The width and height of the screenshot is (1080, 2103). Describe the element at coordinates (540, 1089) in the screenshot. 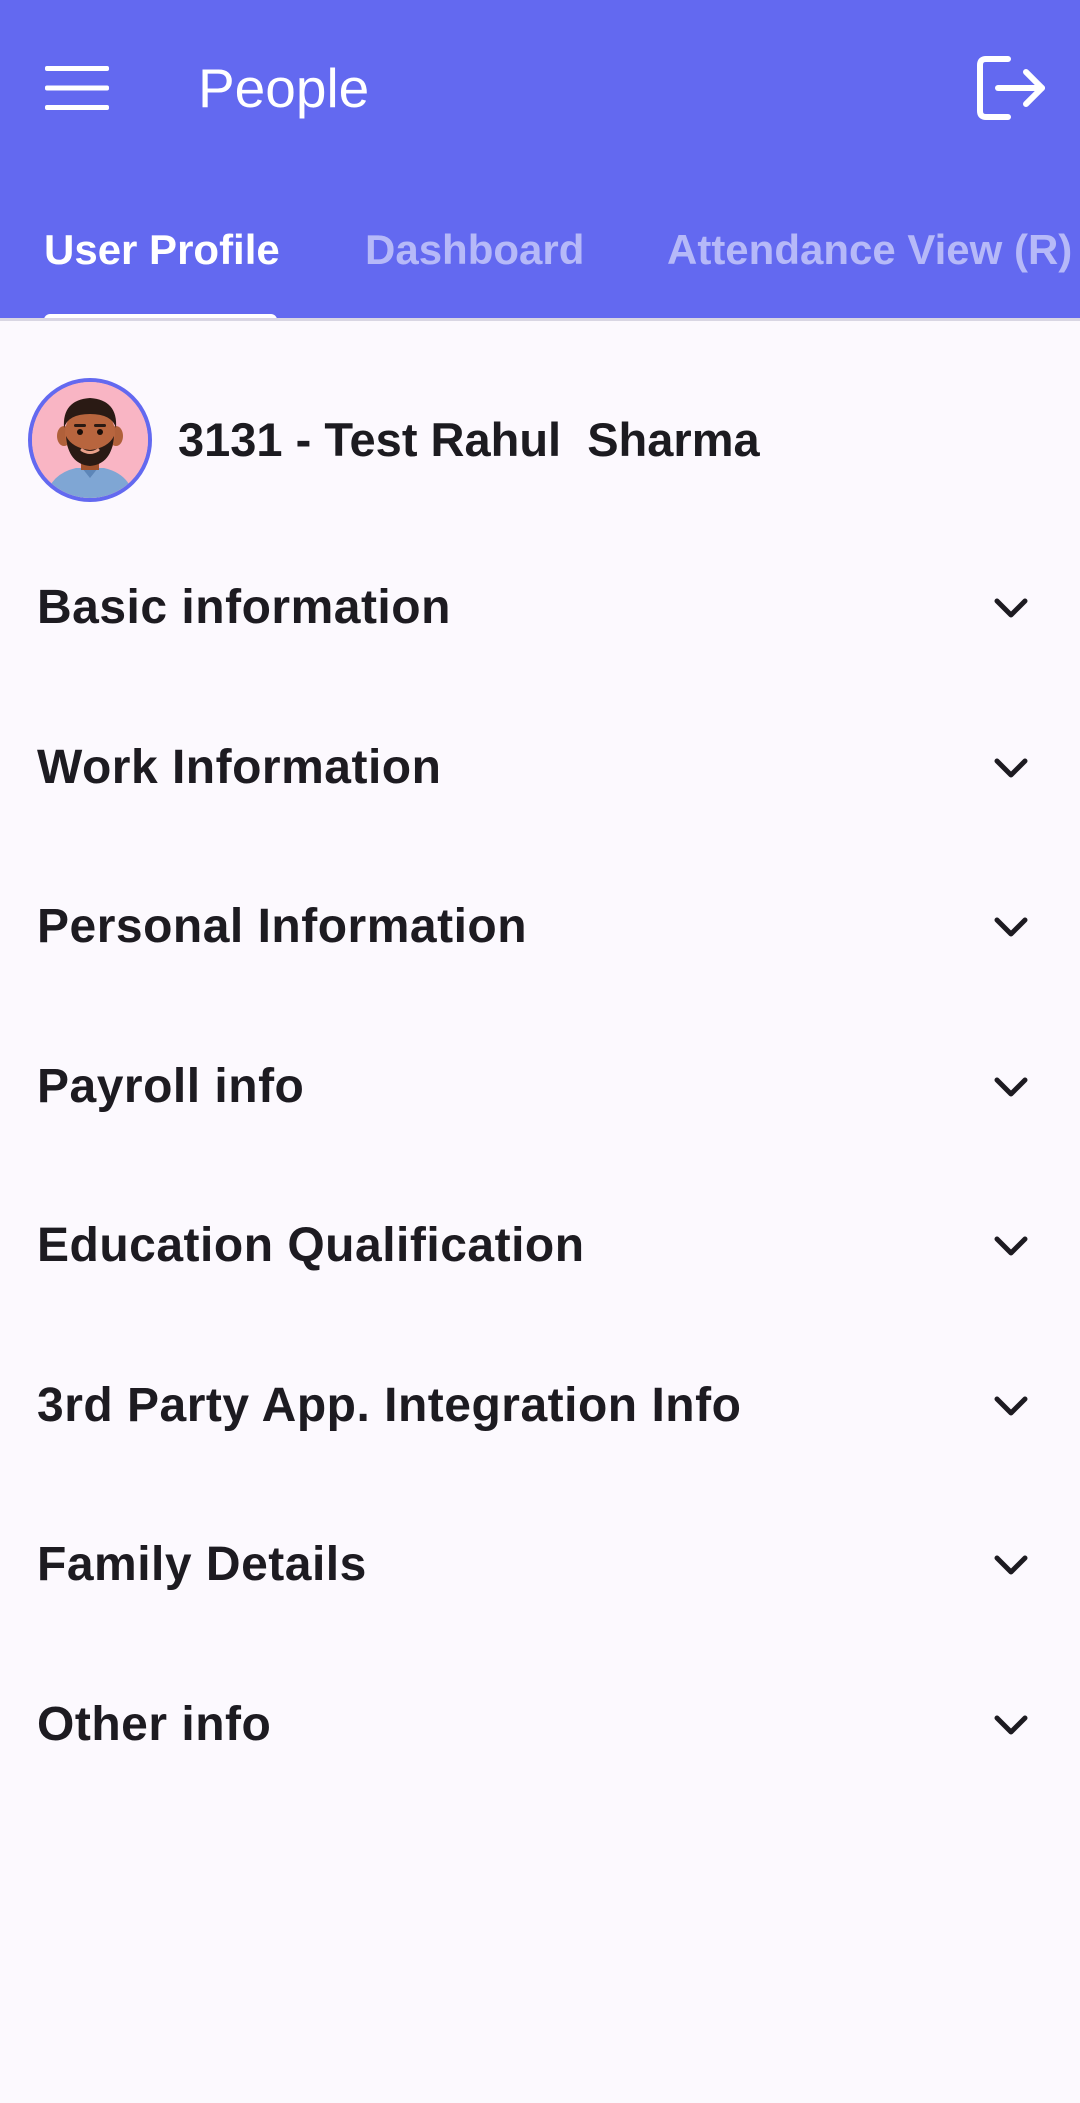

I see `section-payroll-info: Payroll info` at that location.